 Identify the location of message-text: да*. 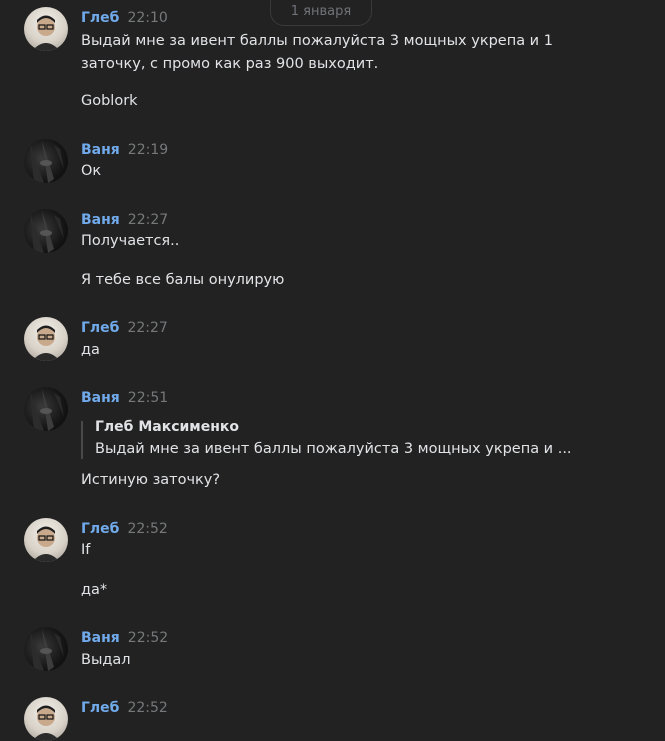
(94, 590).